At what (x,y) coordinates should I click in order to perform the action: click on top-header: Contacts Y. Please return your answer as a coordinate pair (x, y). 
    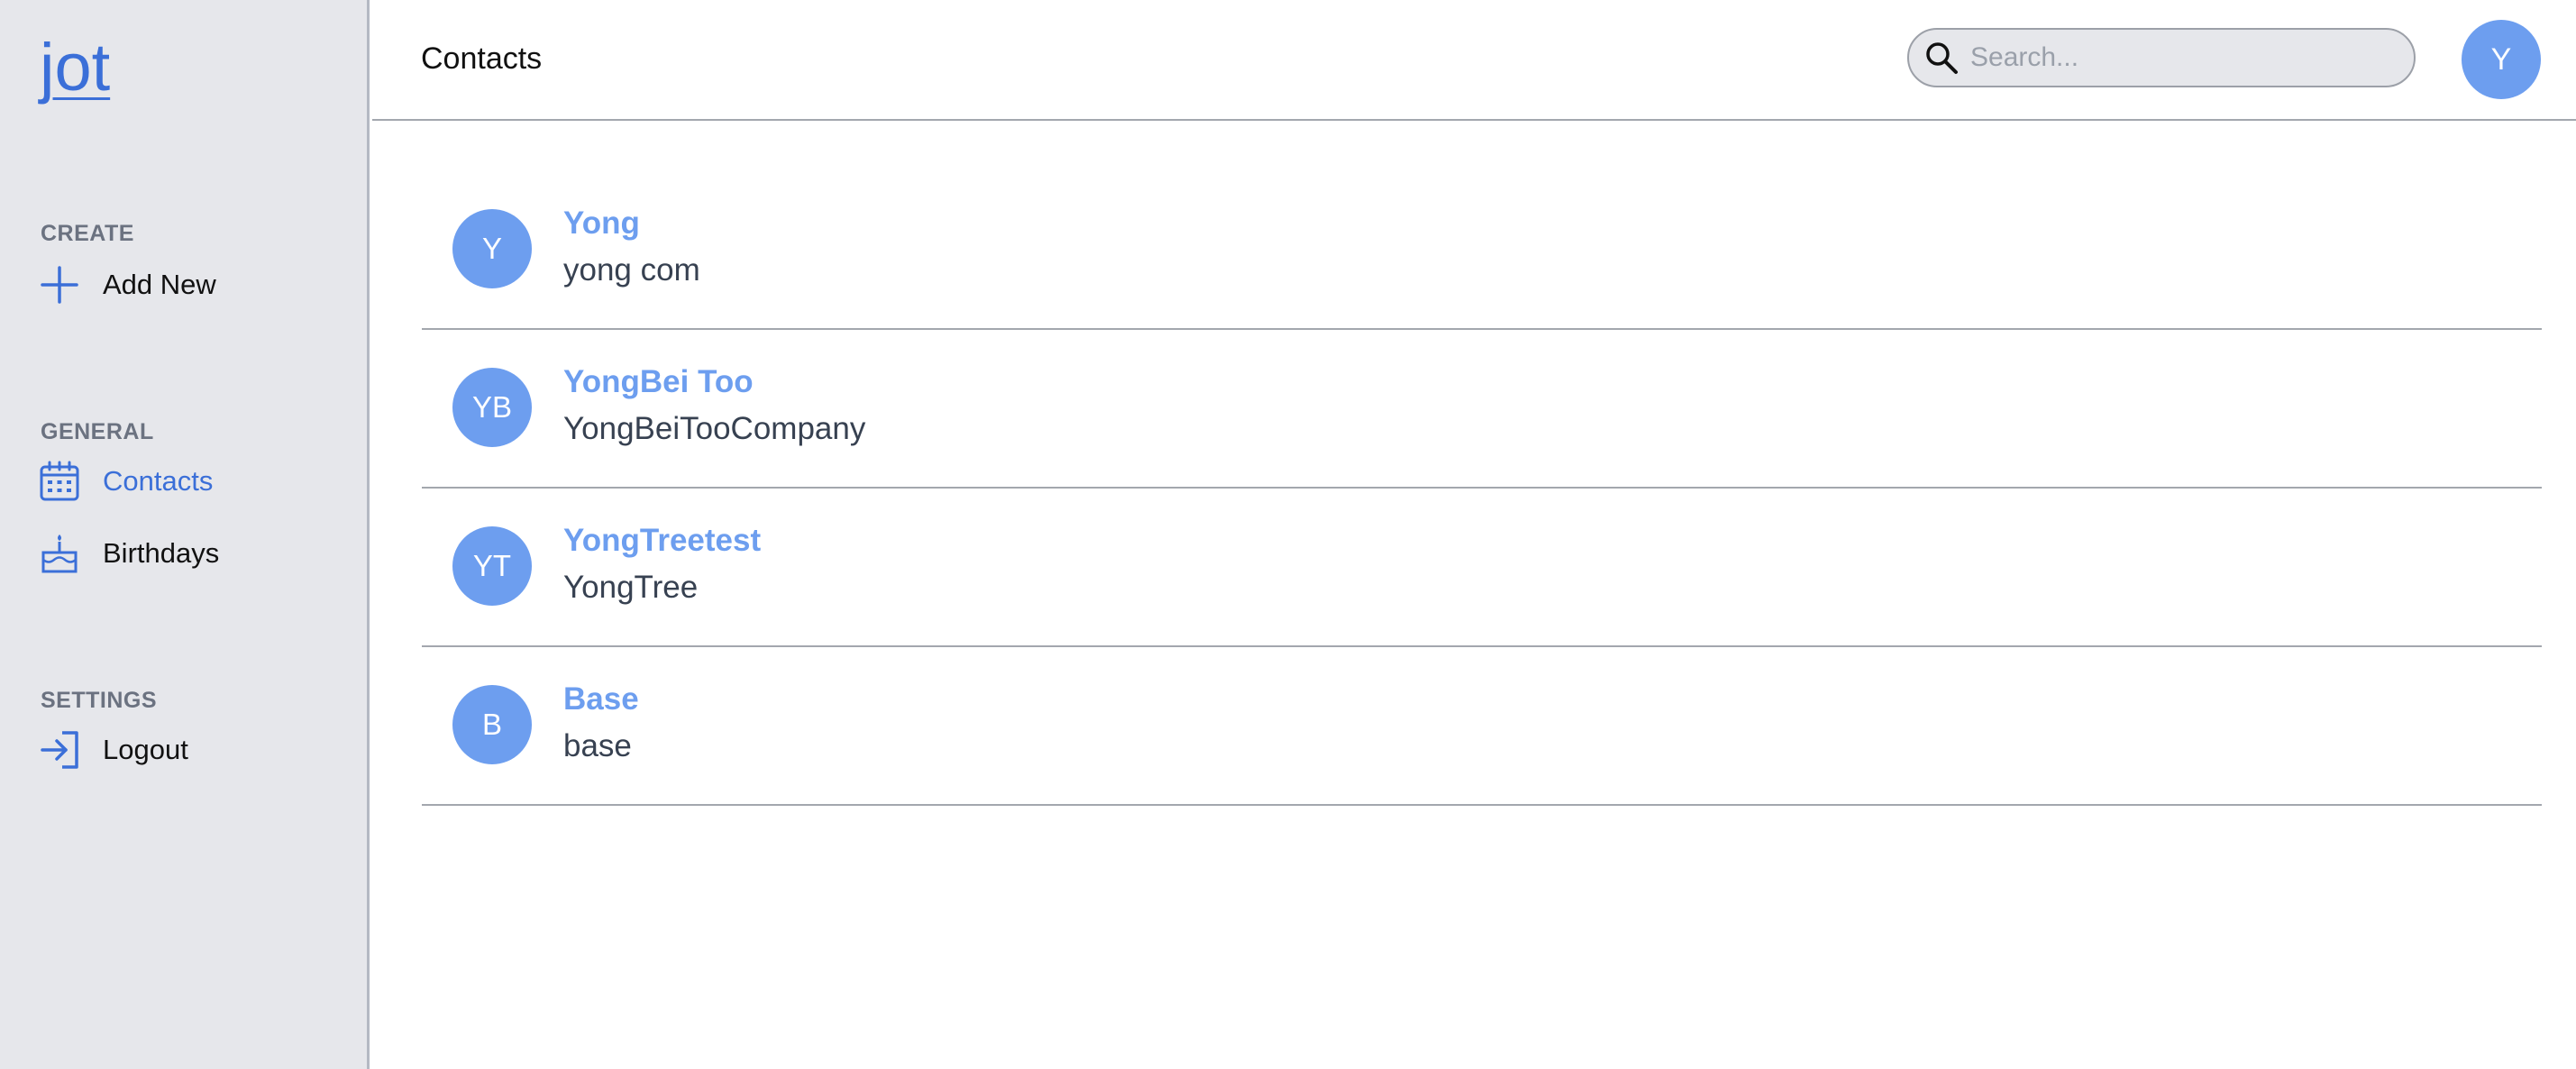
    Looking at the image, I should click on (1474, 60).